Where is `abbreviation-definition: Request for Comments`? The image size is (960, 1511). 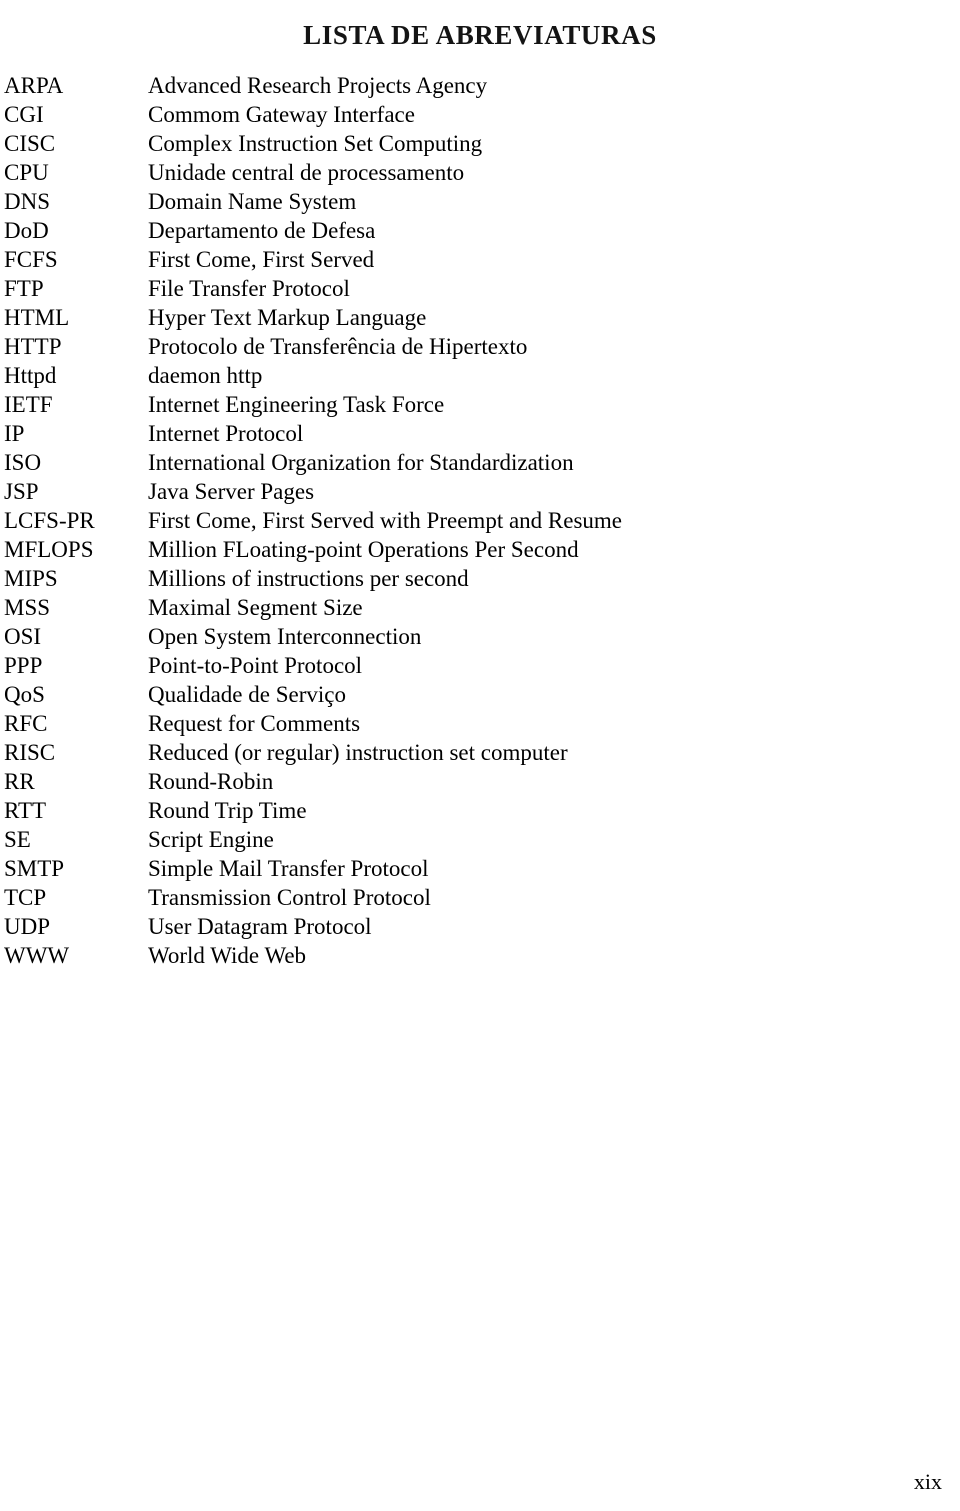
abbreviation-definition: Request for Comments is located at coordinates (254, 723).